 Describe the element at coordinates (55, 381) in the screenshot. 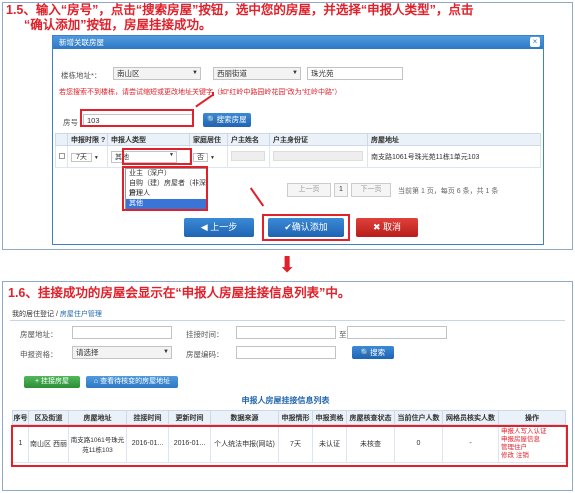

I see `add-house-button-label: 挂接房屋` at that location.